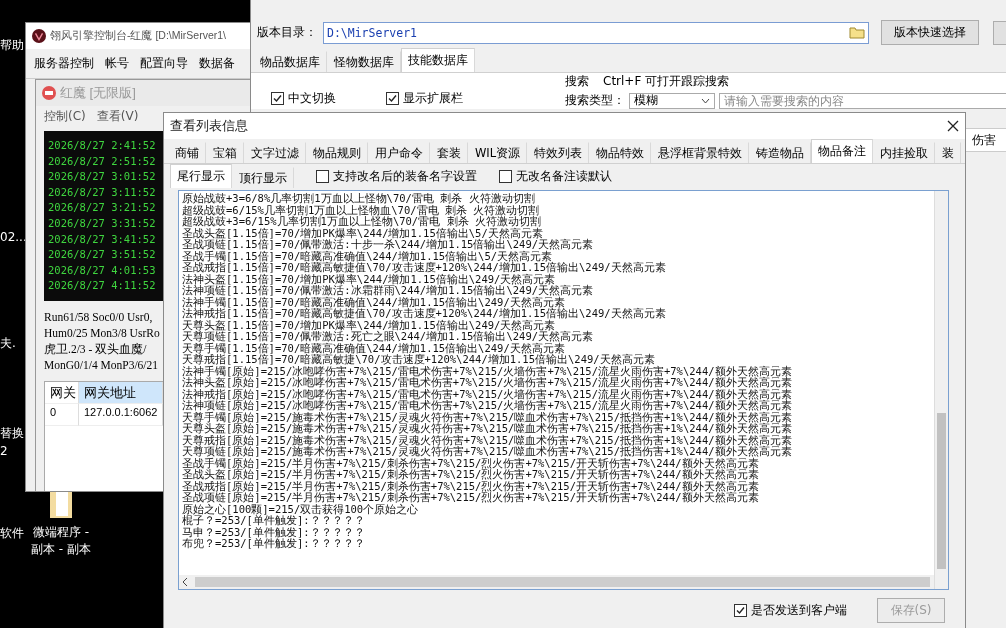 This screenshot has height=628, width=1006. What do you see at coordinates (564, 176) in the screenshot?
I see `checkbox-label: 无改名备注读默认` at bounding box center [564, 176].